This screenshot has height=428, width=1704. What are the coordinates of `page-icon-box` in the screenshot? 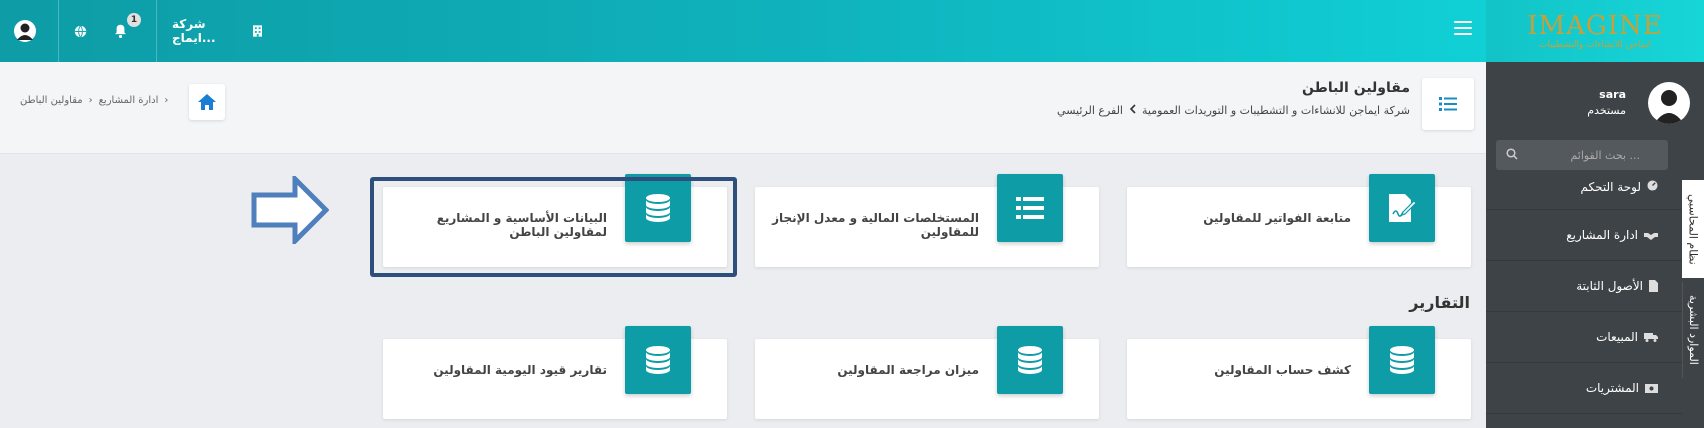 It's located at (1448, 104).